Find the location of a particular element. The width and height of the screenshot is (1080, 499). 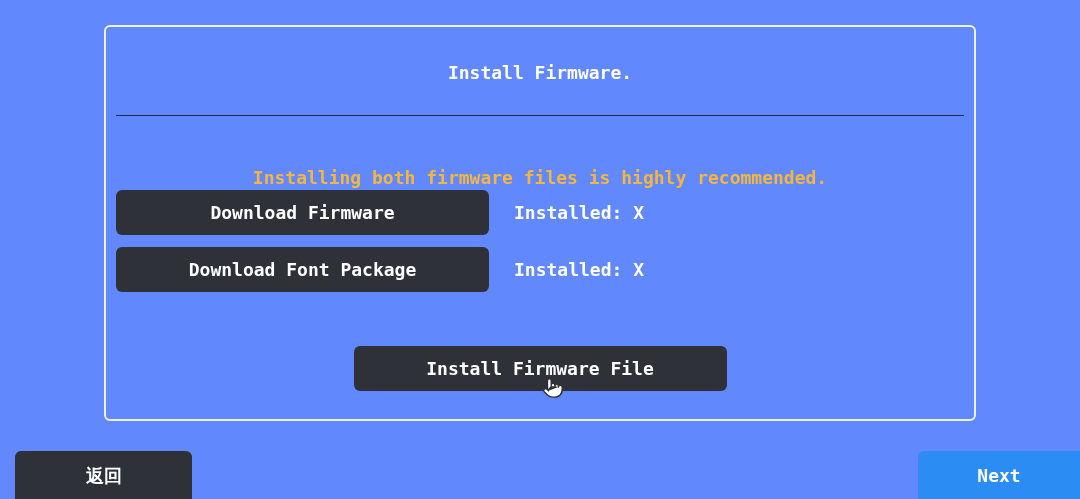

hand-cursor-icon is located at coordinates (553, 388).